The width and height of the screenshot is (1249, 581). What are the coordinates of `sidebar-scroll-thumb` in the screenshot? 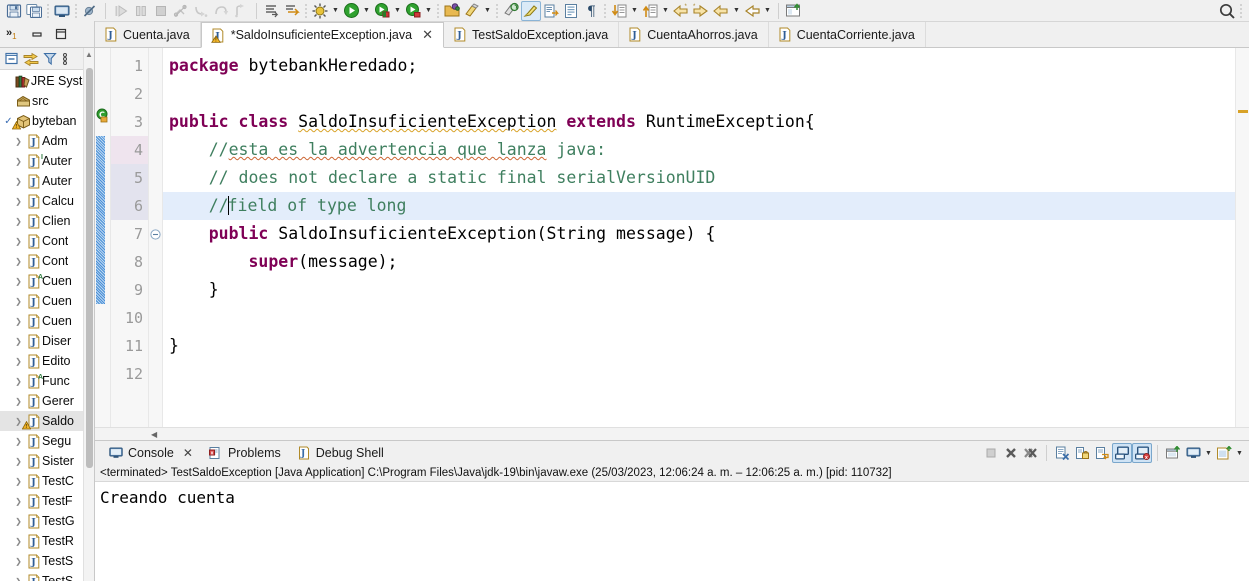 It's located at (89, 268).